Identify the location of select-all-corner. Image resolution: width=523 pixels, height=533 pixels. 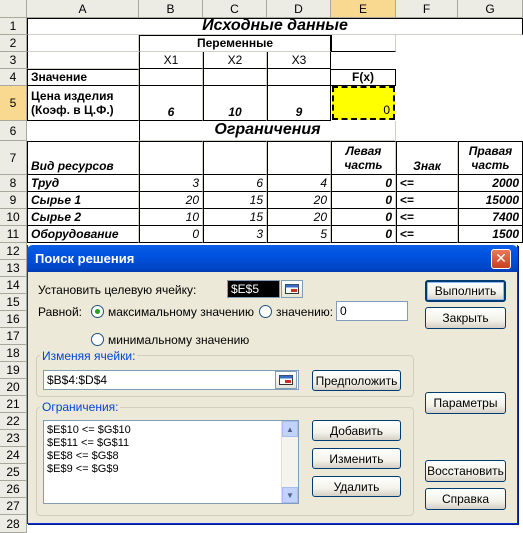
(13, 9).